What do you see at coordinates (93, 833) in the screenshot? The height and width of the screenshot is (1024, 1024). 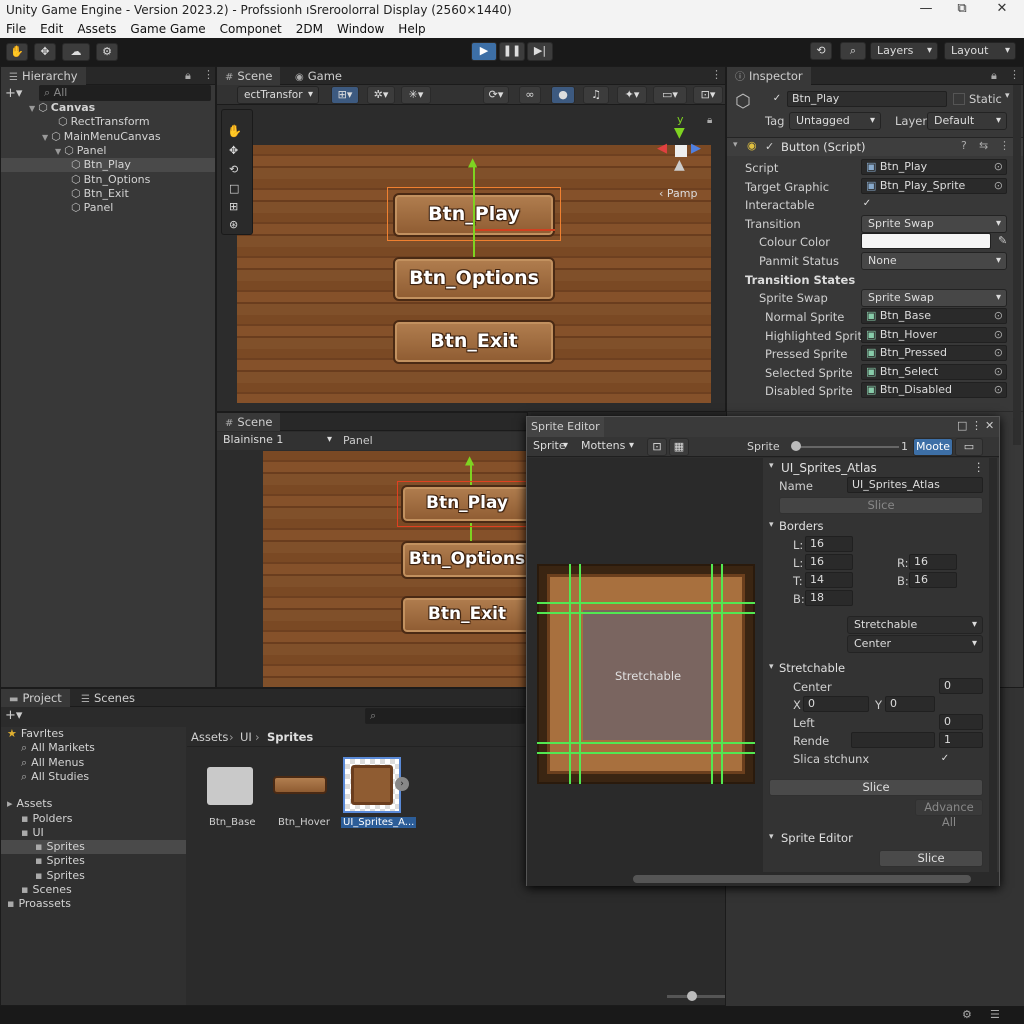 I see `project-tree-item: ▪ UI` at bounding box center [93, 833].